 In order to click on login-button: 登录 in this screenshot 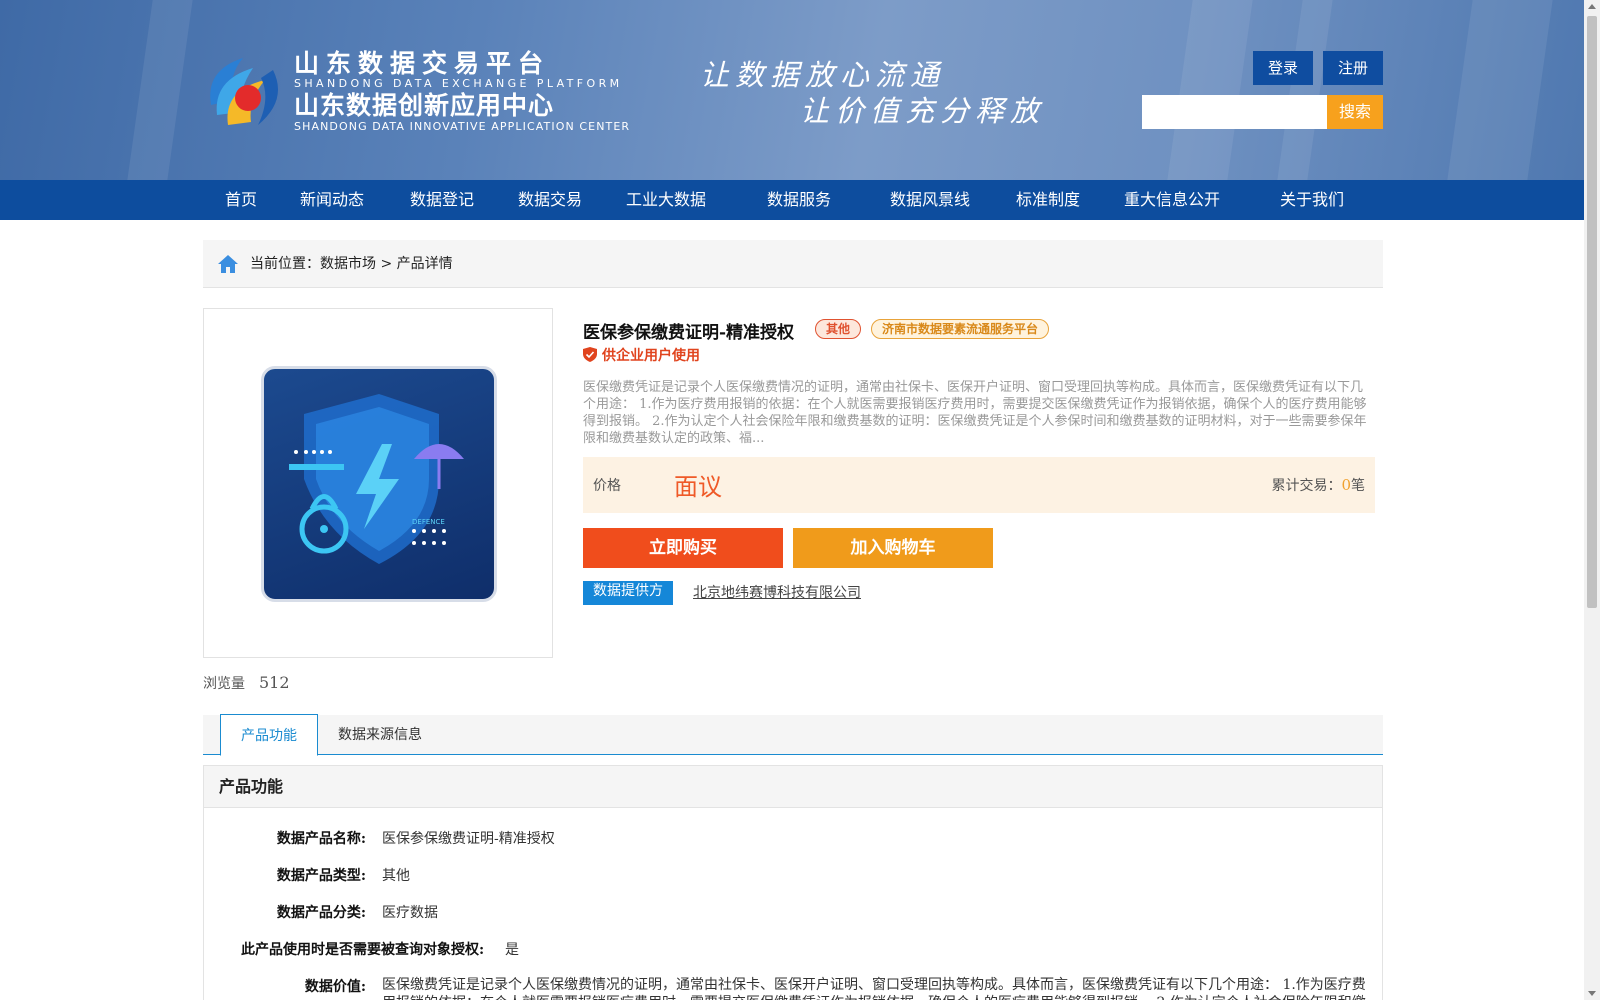, I will do `click(1283, 68)`.